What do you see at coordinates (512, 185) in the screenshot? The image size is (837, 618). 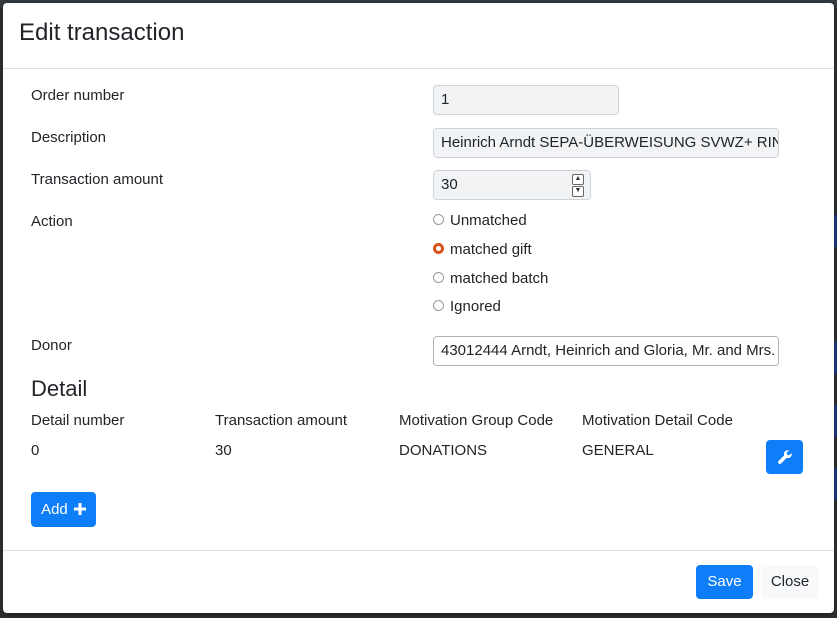 I see `transaction-amount-field: 30 ▲ ▼` at bounding box center [512, 185].